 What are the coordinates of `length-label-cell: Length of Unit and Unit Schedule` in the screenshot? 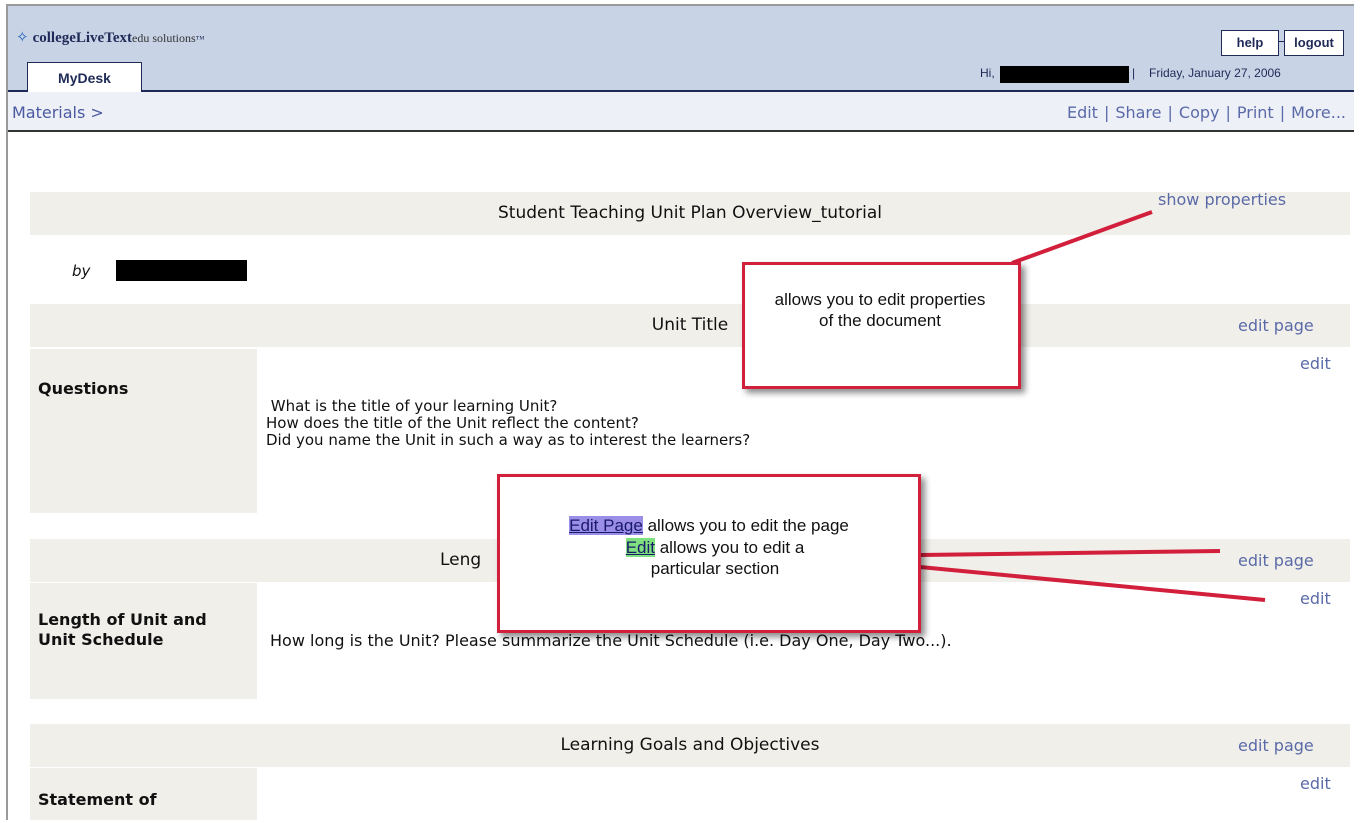 It's located at (143, 641).